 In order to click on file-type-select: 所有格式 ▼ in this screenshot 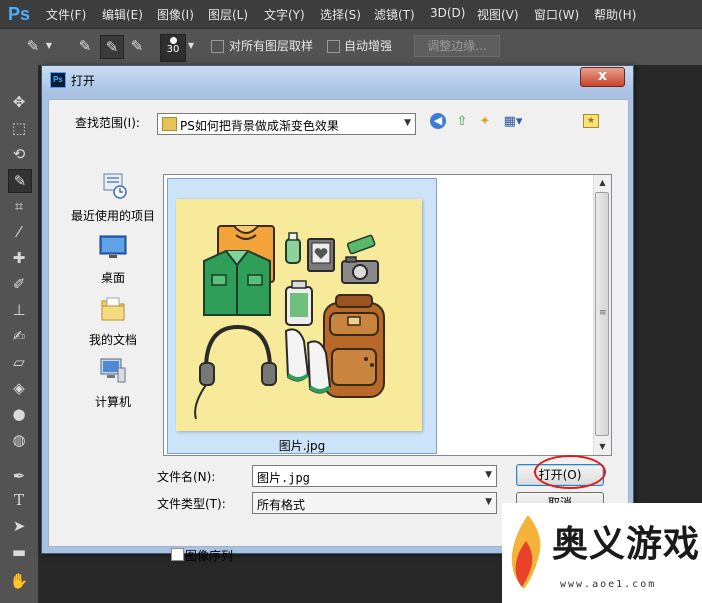, I will do `click(374, 503)`.